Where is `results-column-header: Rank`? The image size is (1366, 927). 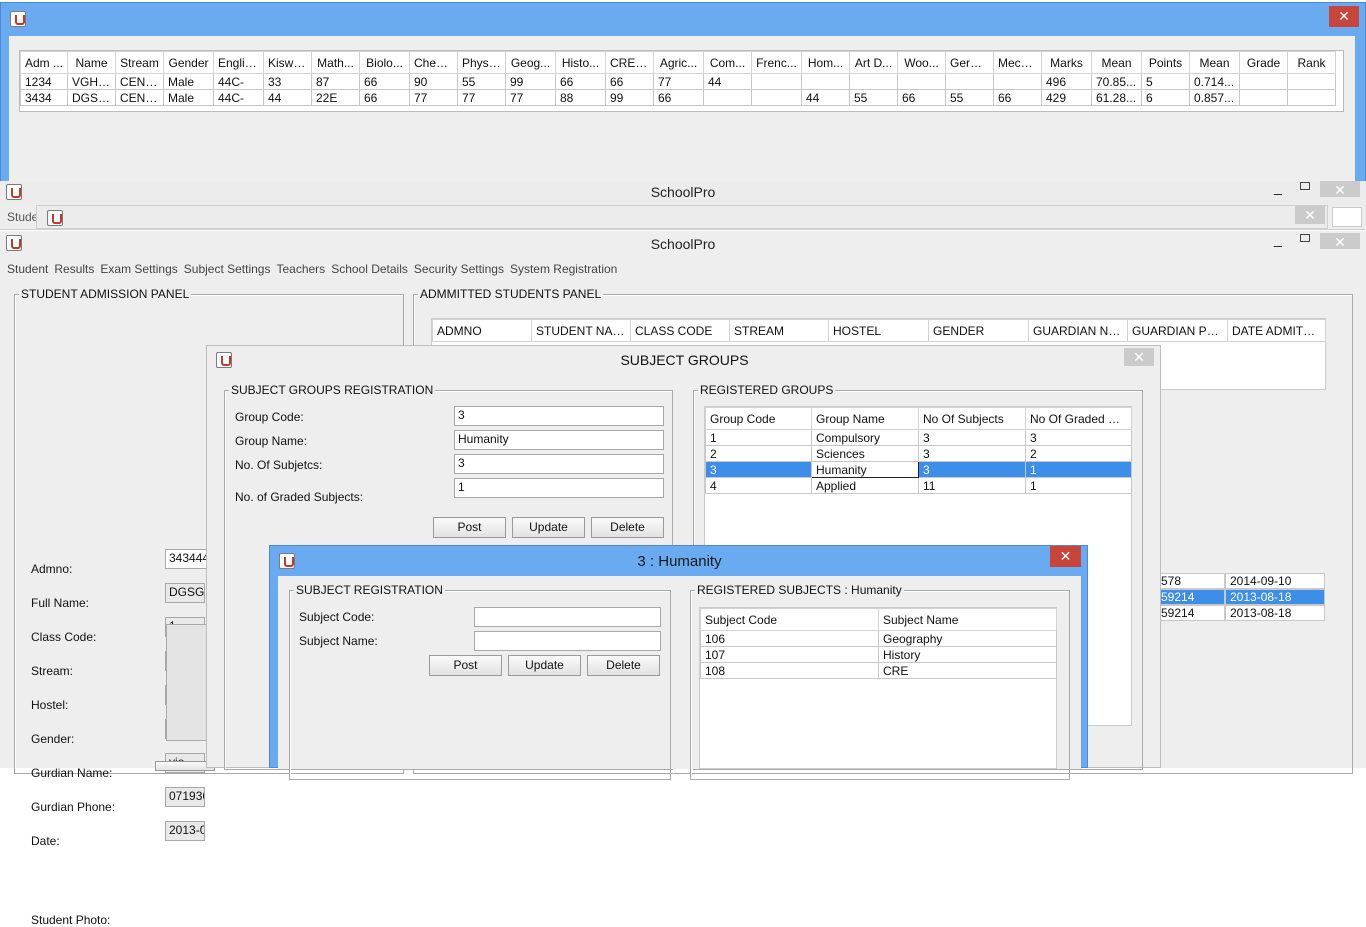
results-column-header: Rank is located at coordinates (1311, 62).